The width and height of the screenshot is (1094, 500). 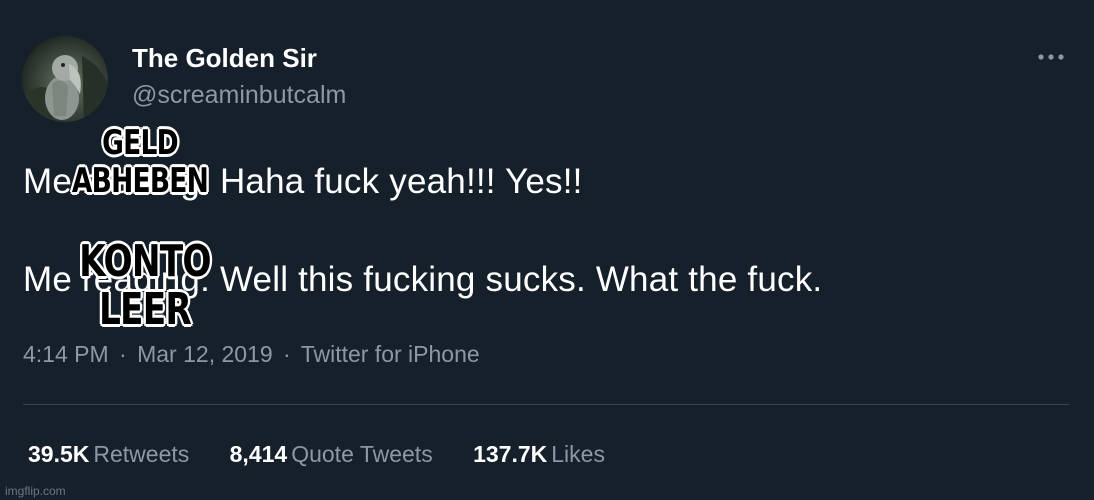 What do you see at coordinates (1051, 57) in the screenshot?
I see `more-horizontal-icon` at bounding box center [1051, 57].